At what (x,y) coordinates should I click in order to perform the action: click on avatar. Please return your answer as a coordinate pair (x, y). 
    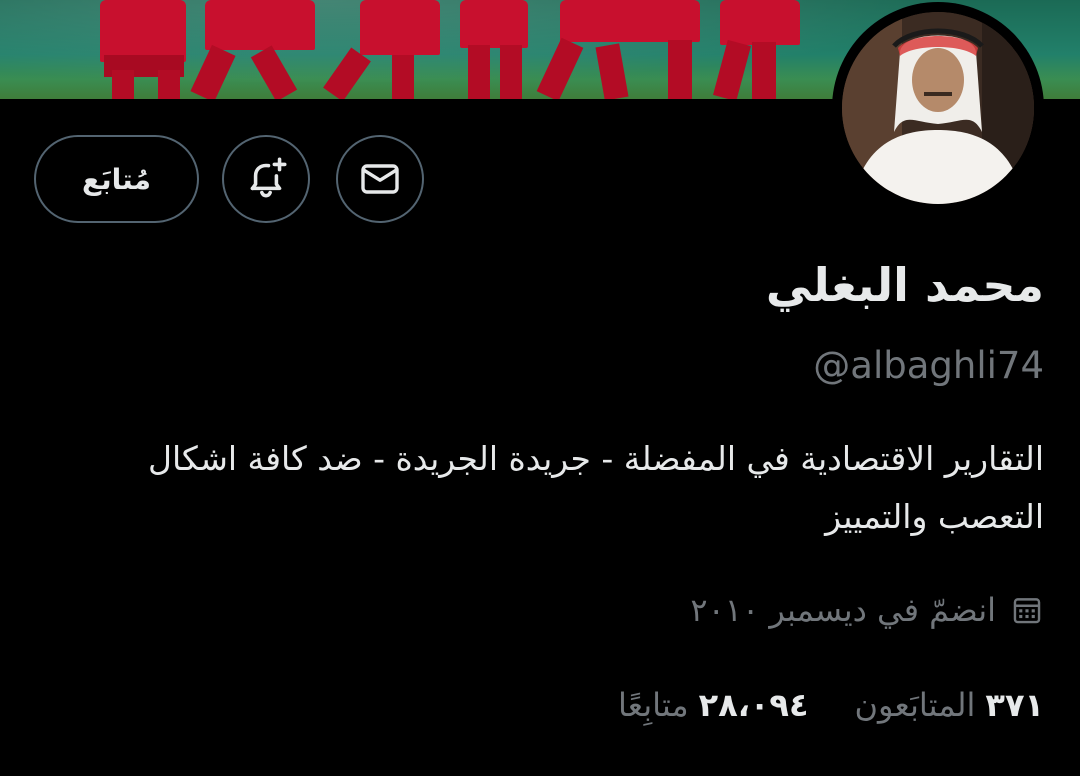
    Looking at the image, I should click on (938, 108).